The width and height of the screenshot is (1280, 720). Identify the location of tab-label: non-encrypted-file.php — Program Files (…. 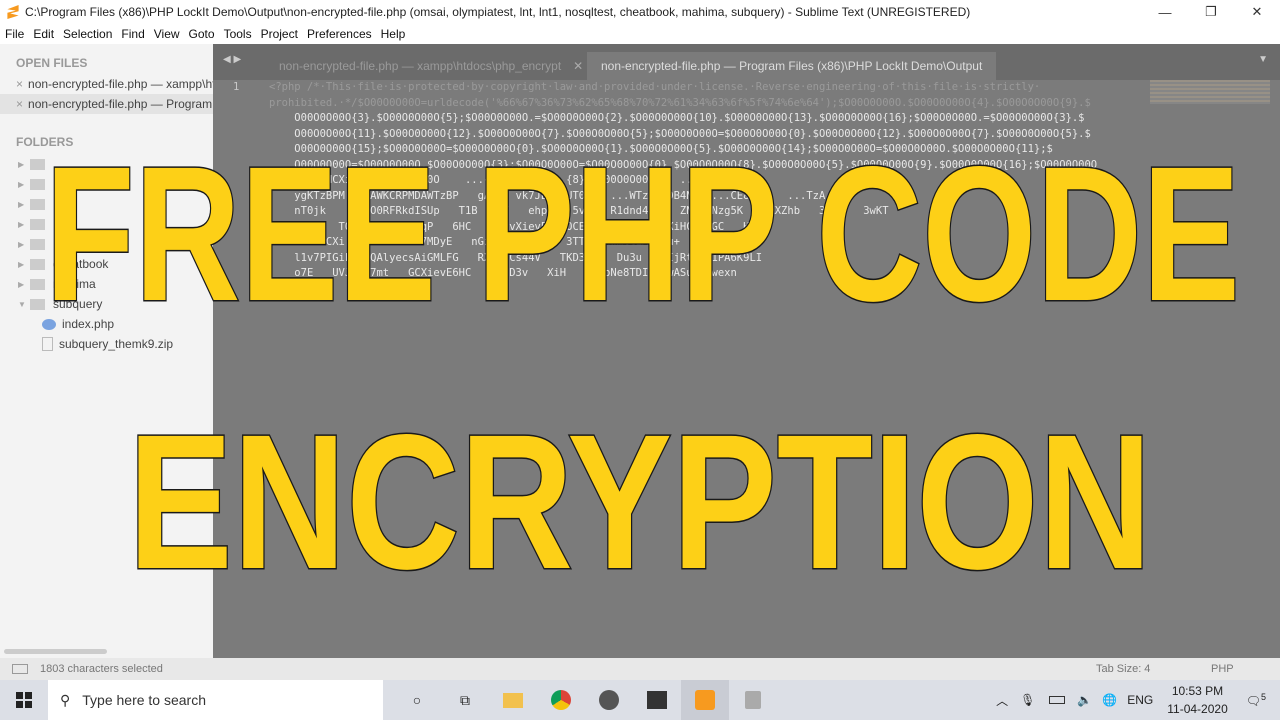
(792, 66).